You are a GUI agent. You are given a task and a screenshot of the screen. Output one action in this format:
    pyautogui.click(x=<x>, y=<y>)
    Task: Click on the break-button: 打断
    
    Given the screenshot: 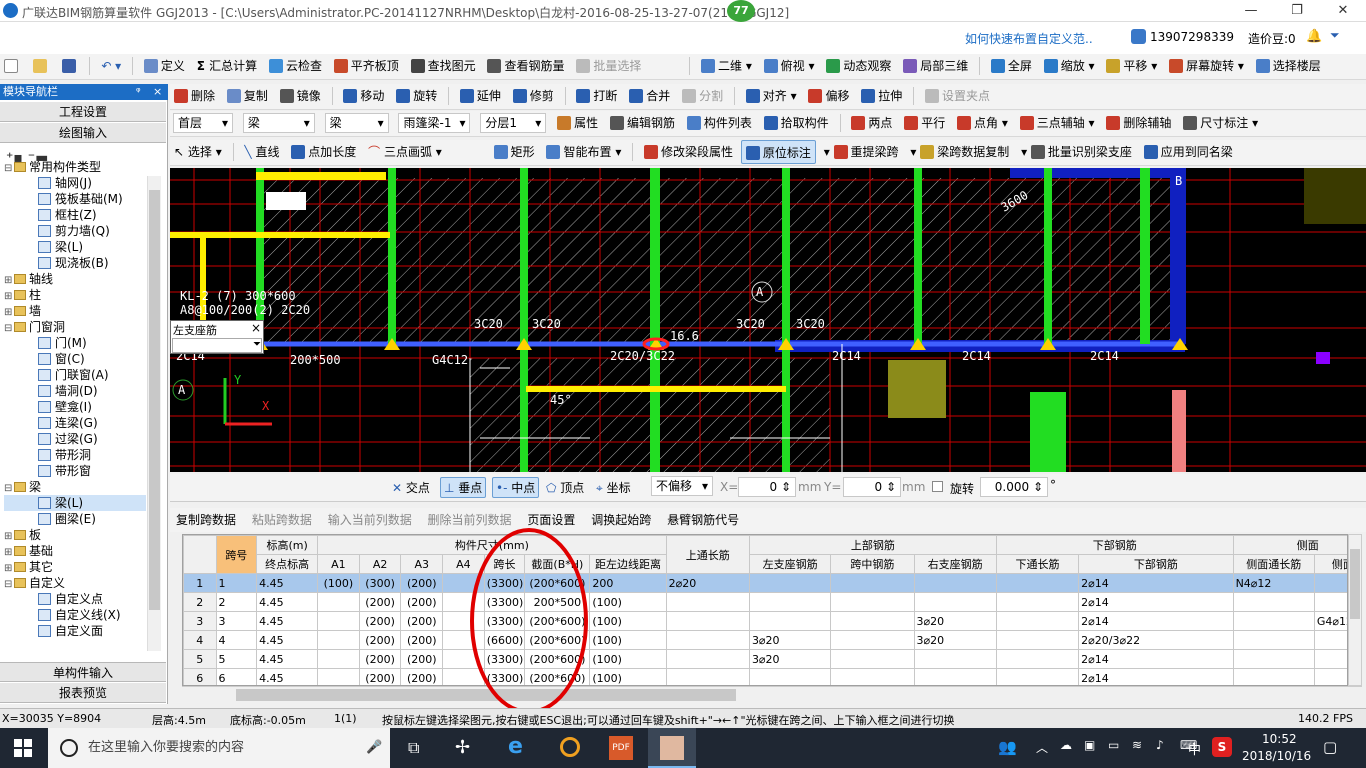 What is the action you would take?
    pyautogui.click(x=596, y=96)
    